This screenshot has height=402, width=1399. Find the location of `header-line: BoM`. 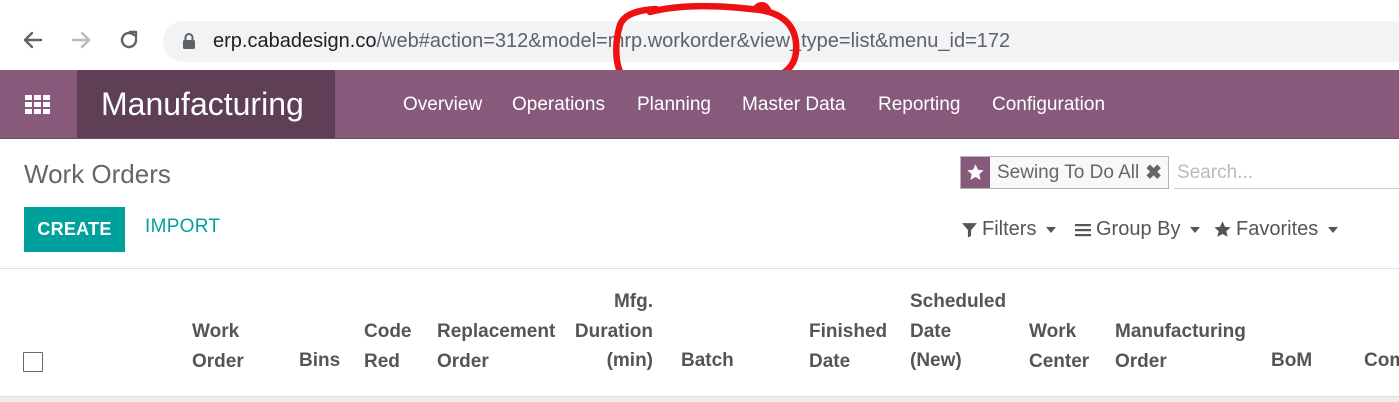

header-line: BoM is located at coordinates (1292, 360).